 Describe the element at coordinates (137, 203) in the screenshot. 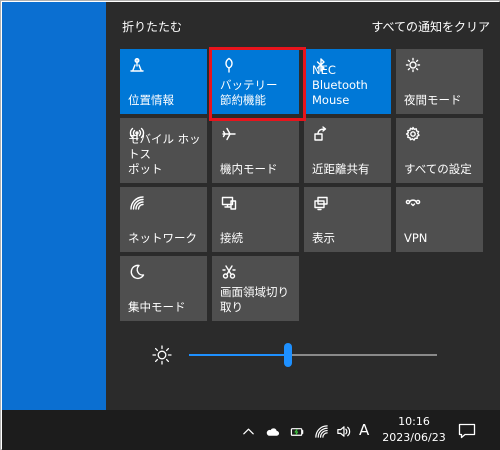

I see `network-icon` at that location.